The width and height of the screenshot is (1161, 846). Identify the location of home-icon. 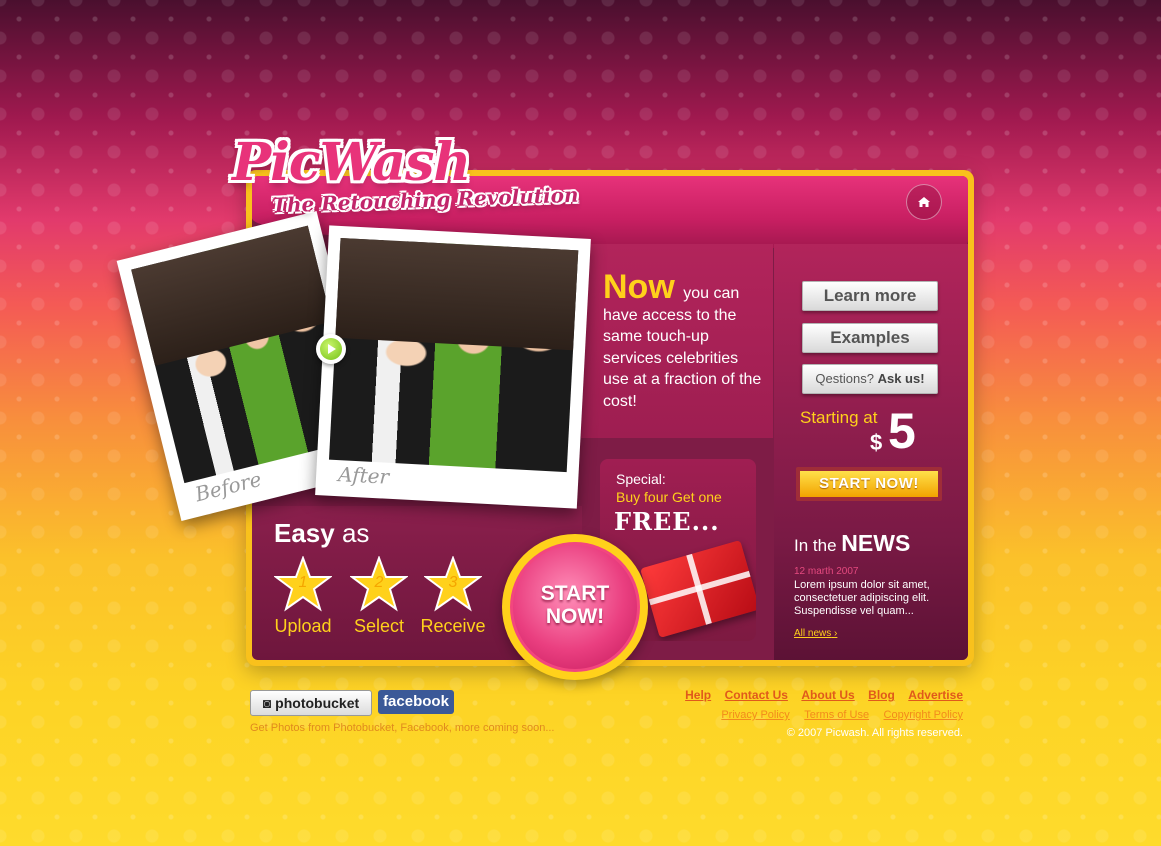
(924, 202).